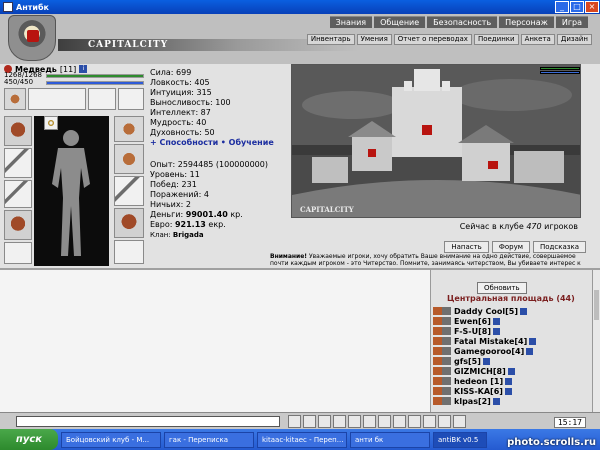 This screenshot has width=600, height=450. What do you see at coordinates (472, 321) in the screenshot?
I see `player-name: Ewen[6]` at bounding box center [472, 321].